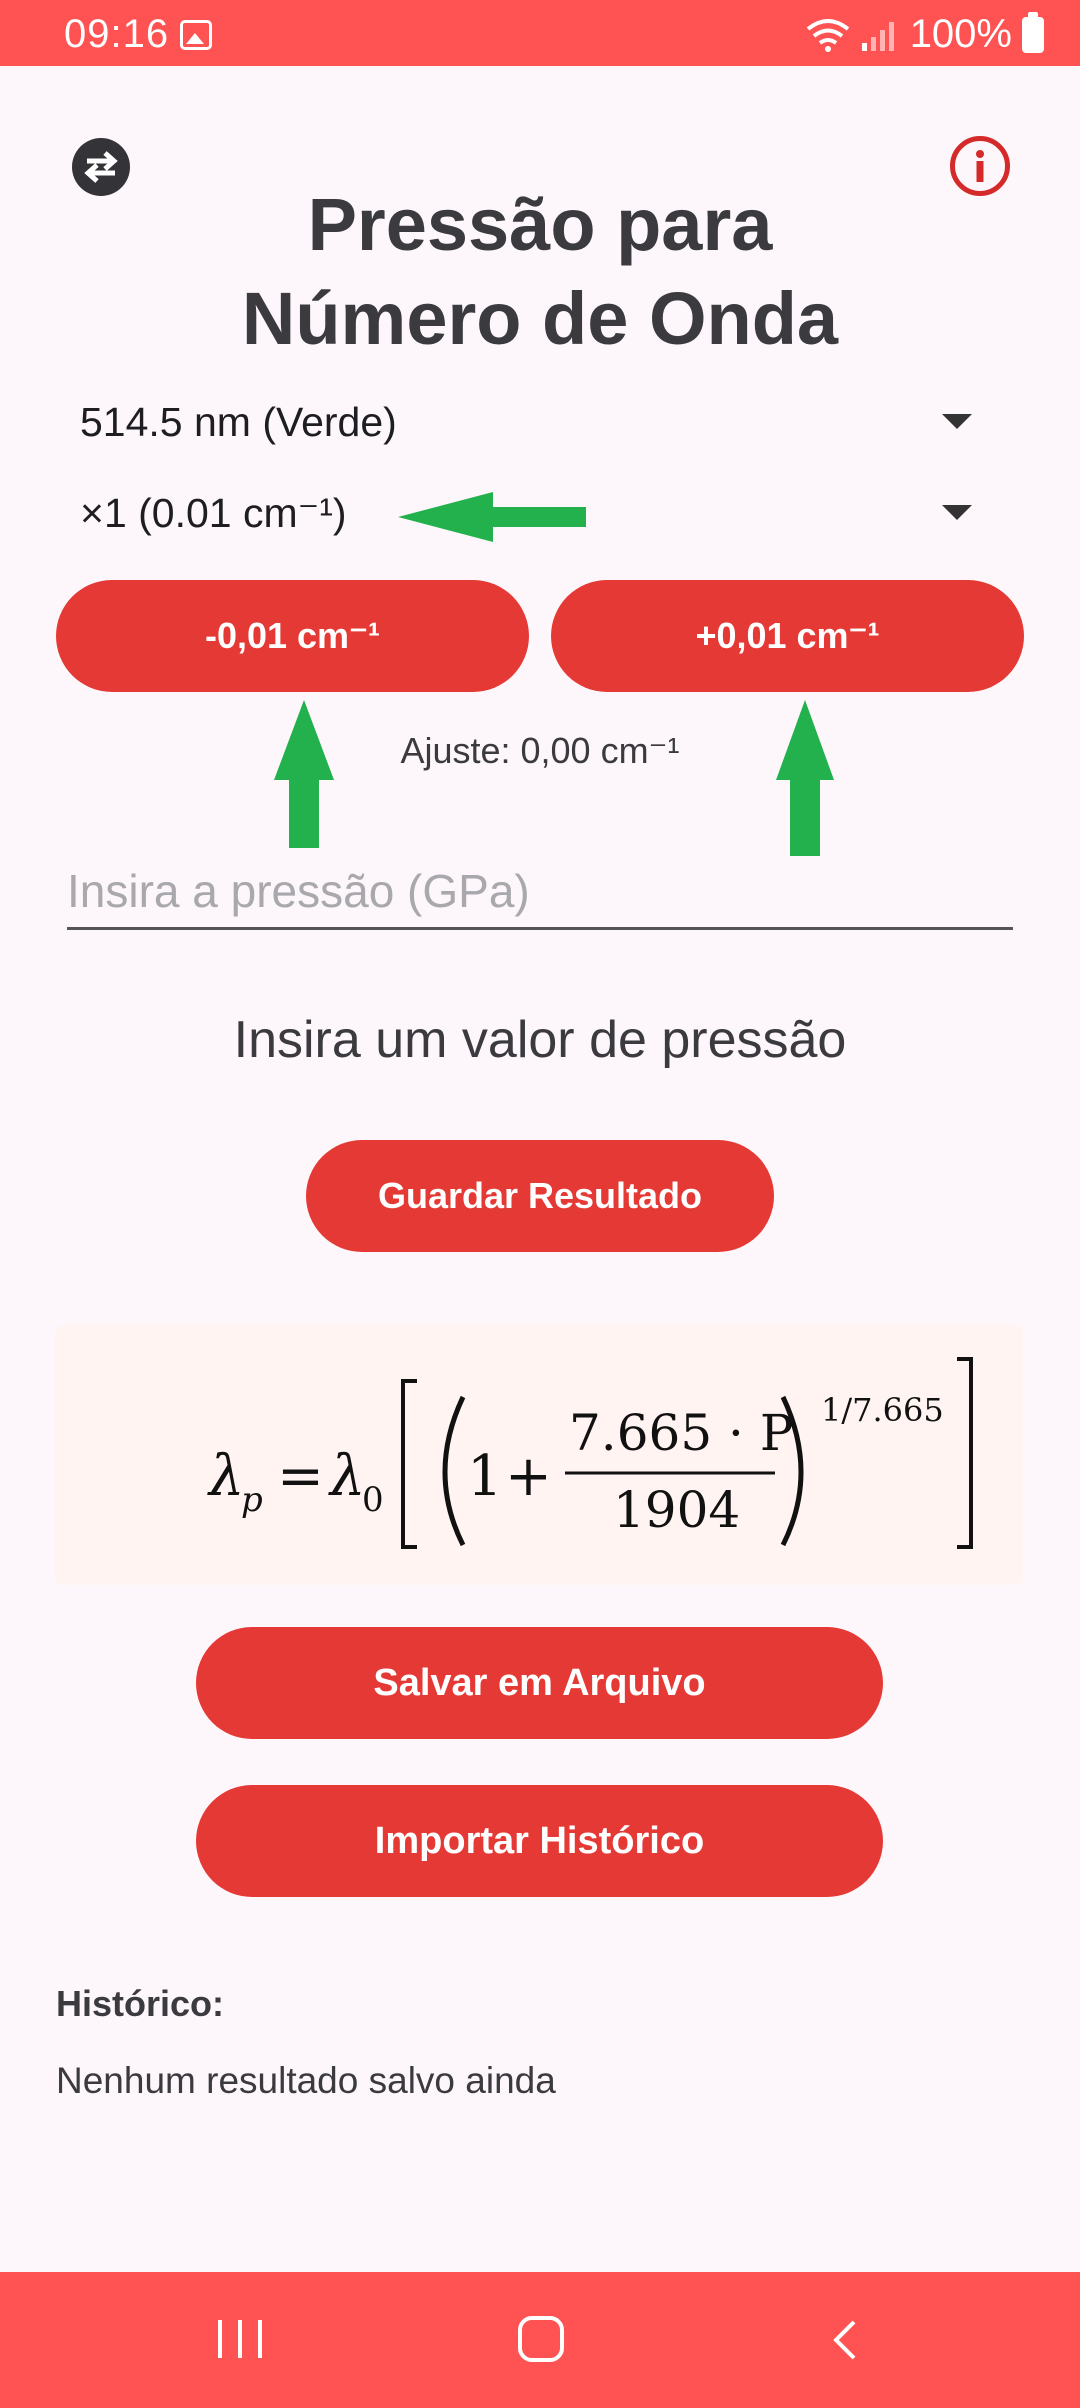  I want to click on laser-dropdown: 514.5 nm (Verde), so click(530, 422).